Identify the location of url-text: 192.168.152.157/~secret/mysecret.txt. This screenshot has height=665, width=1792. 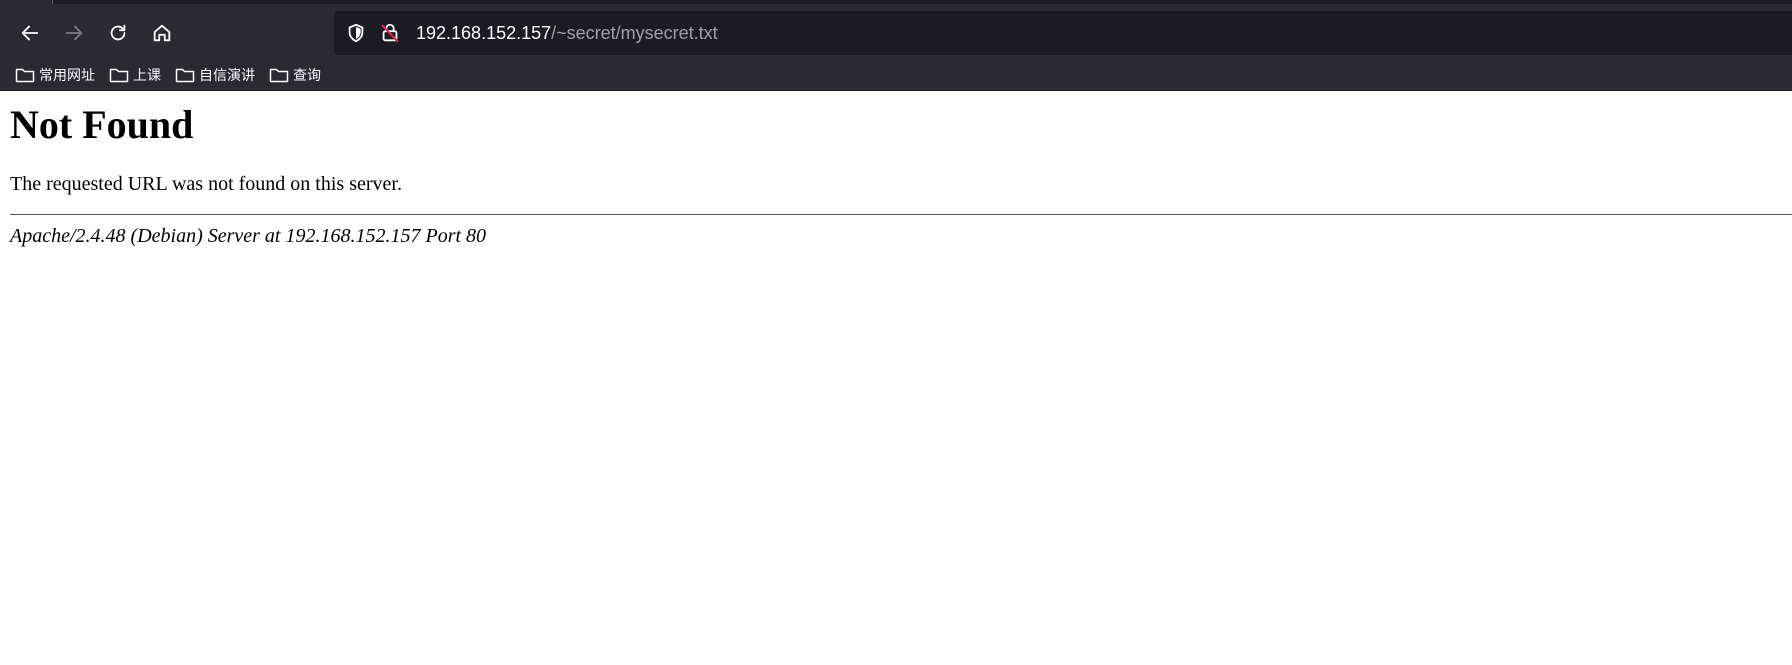
(567, 33).